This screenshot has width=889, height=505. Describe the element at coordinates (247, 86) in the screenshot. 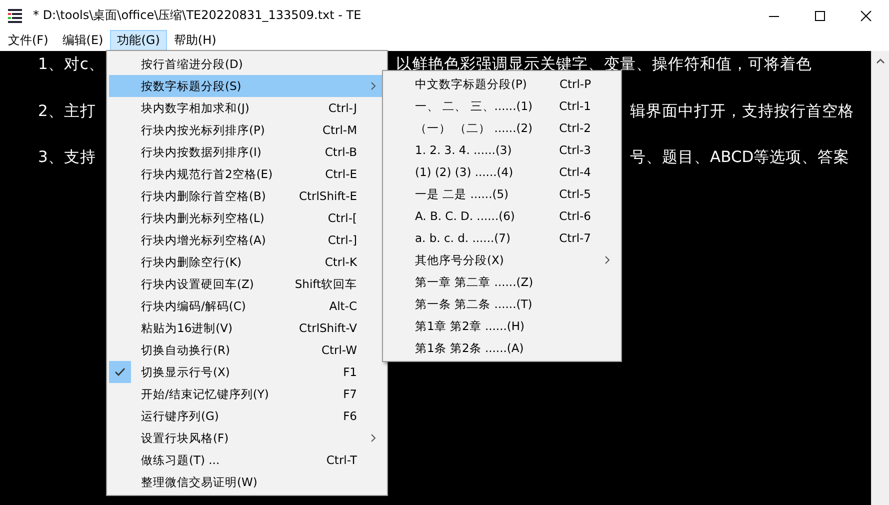

I see `menu-item: 按数字标题分段(S)` at that location.